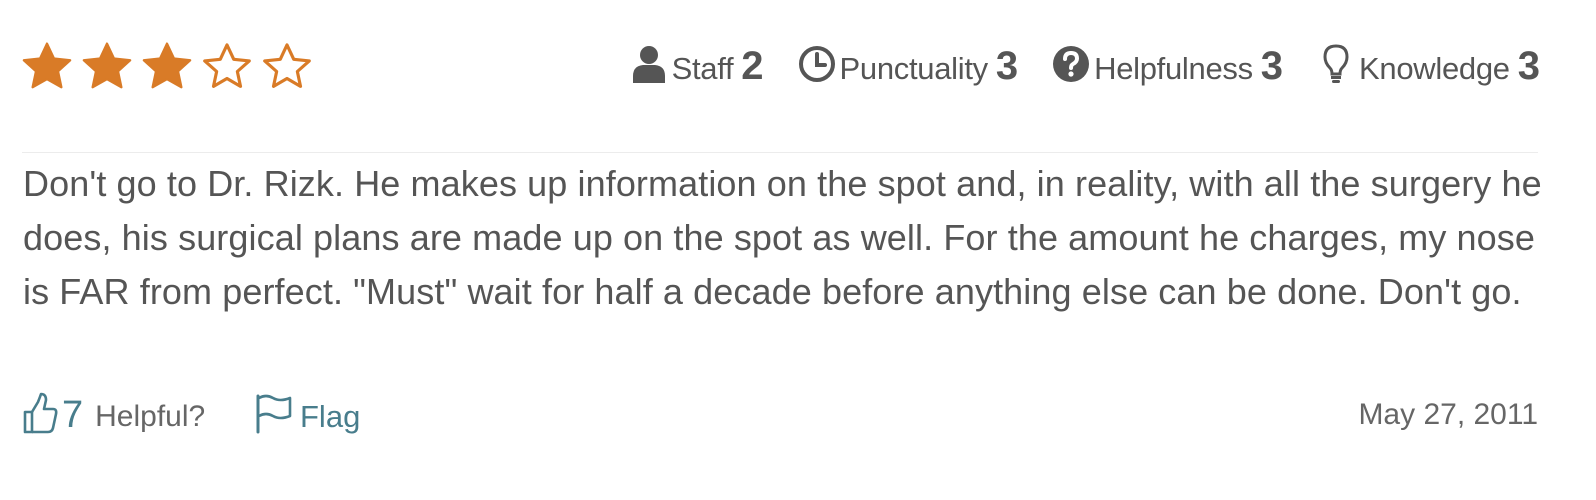 This screenshot has width=1596, height=500. I want to click on rating-helpfulness: Helpfulness 3, so click(1167, 64).